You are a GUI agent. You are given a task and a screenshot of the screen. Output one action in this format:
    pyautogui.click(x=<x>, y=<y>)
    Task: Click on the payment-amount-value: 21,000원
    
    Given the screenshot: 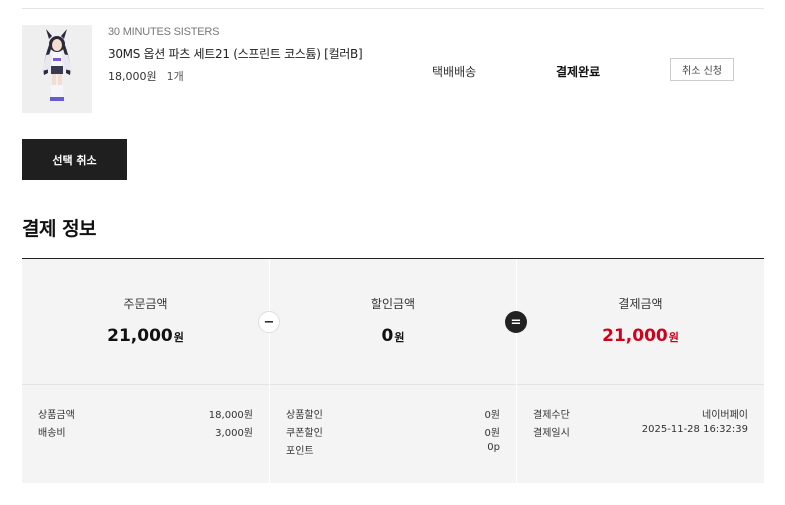 What is the action you would take?
    pyautogui.click(x=640, y=336)
    